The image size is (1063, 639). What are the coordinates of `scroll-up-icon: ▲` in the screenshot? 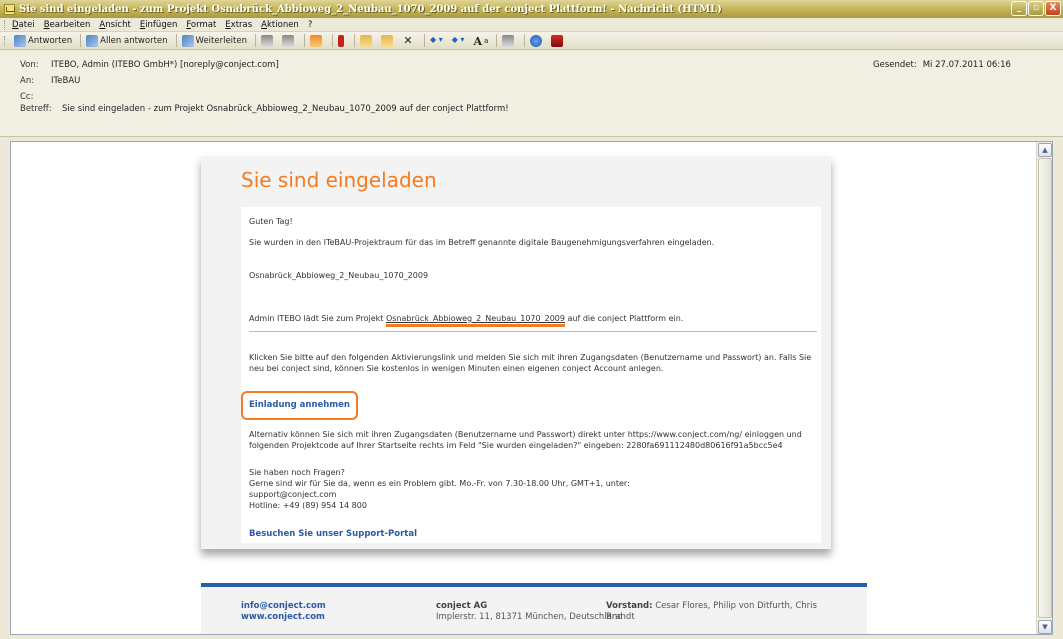 It's located at (1045, 150).